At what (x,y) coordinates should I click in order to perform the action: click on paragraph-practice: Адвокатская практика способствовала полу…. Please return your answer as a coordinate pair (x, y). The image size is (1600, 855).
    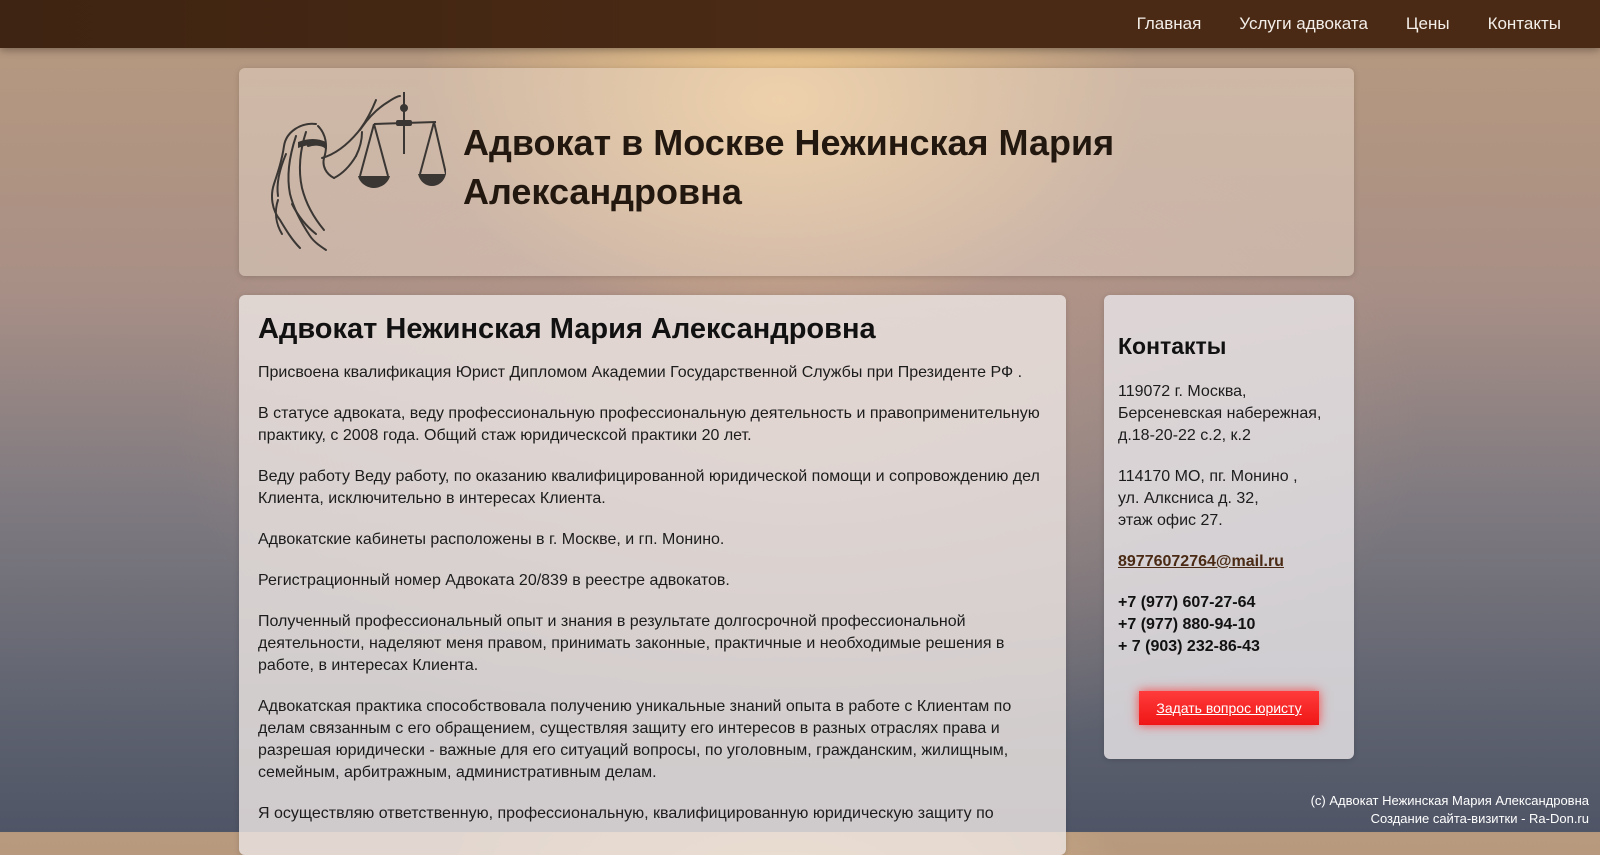
    Looking at the image, I should click on (635, 739).